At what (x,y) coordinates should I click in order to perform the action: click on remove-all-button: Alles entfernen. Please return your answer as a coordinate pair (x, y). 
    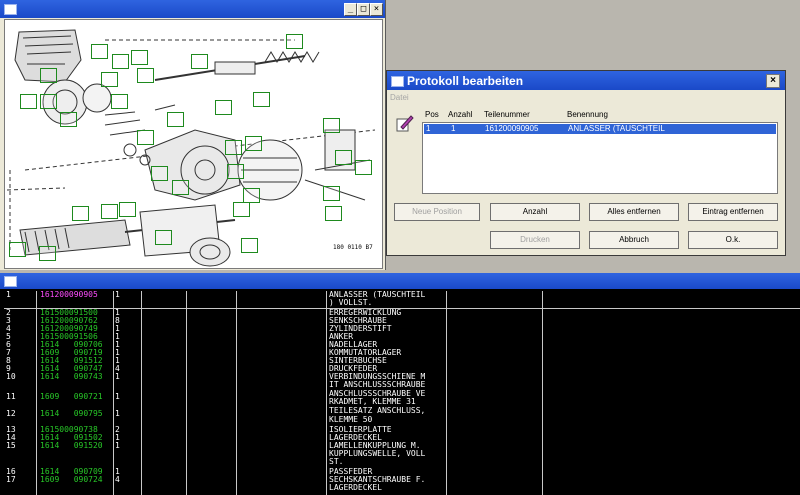
    Looking at the image, I should click on (634, 212).